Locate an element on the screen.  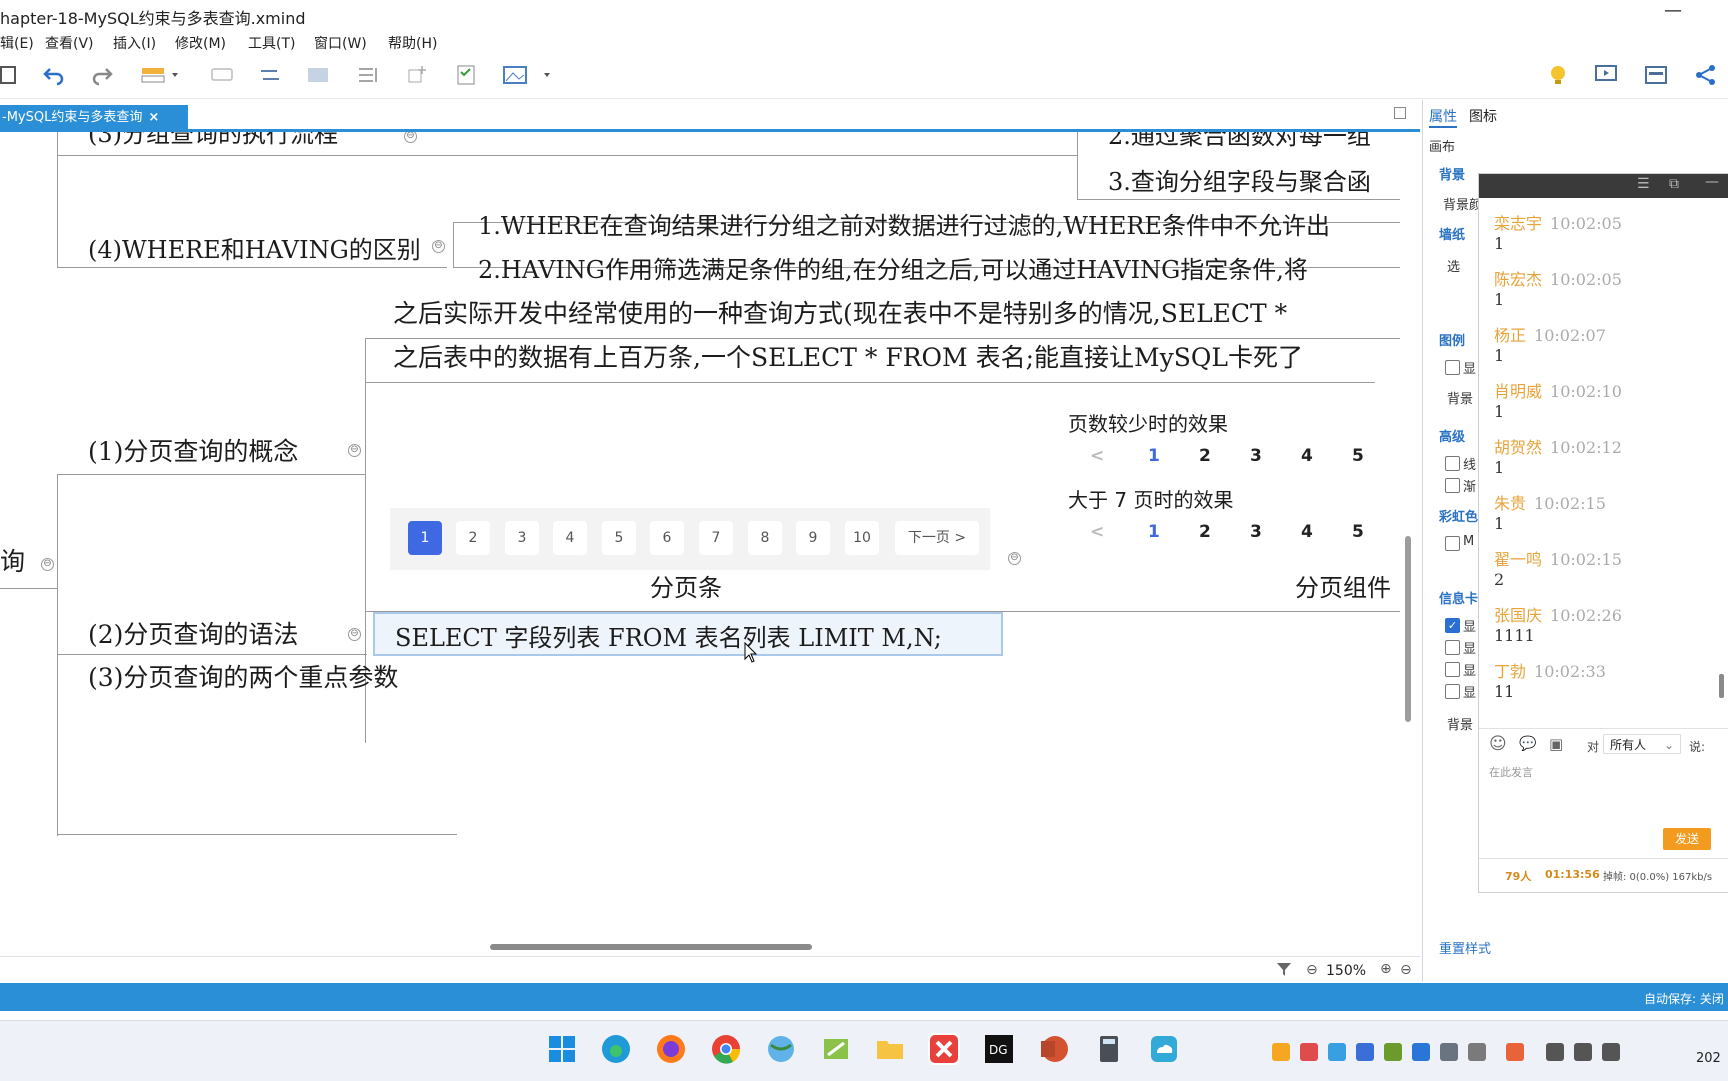
share-icon is located at coordinates (1706, 75).